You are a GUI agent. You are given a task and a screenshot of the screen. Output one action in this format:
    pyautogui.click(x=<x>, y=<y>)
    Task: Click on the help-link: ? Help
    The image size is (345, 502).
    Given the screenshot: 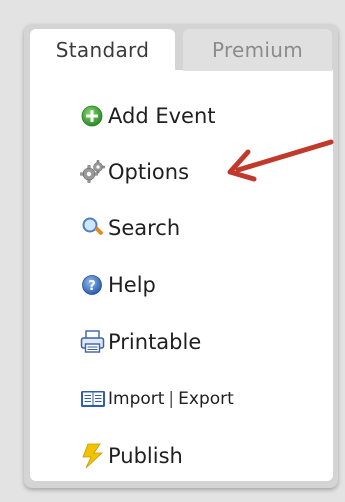 What is the action you would take?
    pyautogui.click(x=118, y=285)
    